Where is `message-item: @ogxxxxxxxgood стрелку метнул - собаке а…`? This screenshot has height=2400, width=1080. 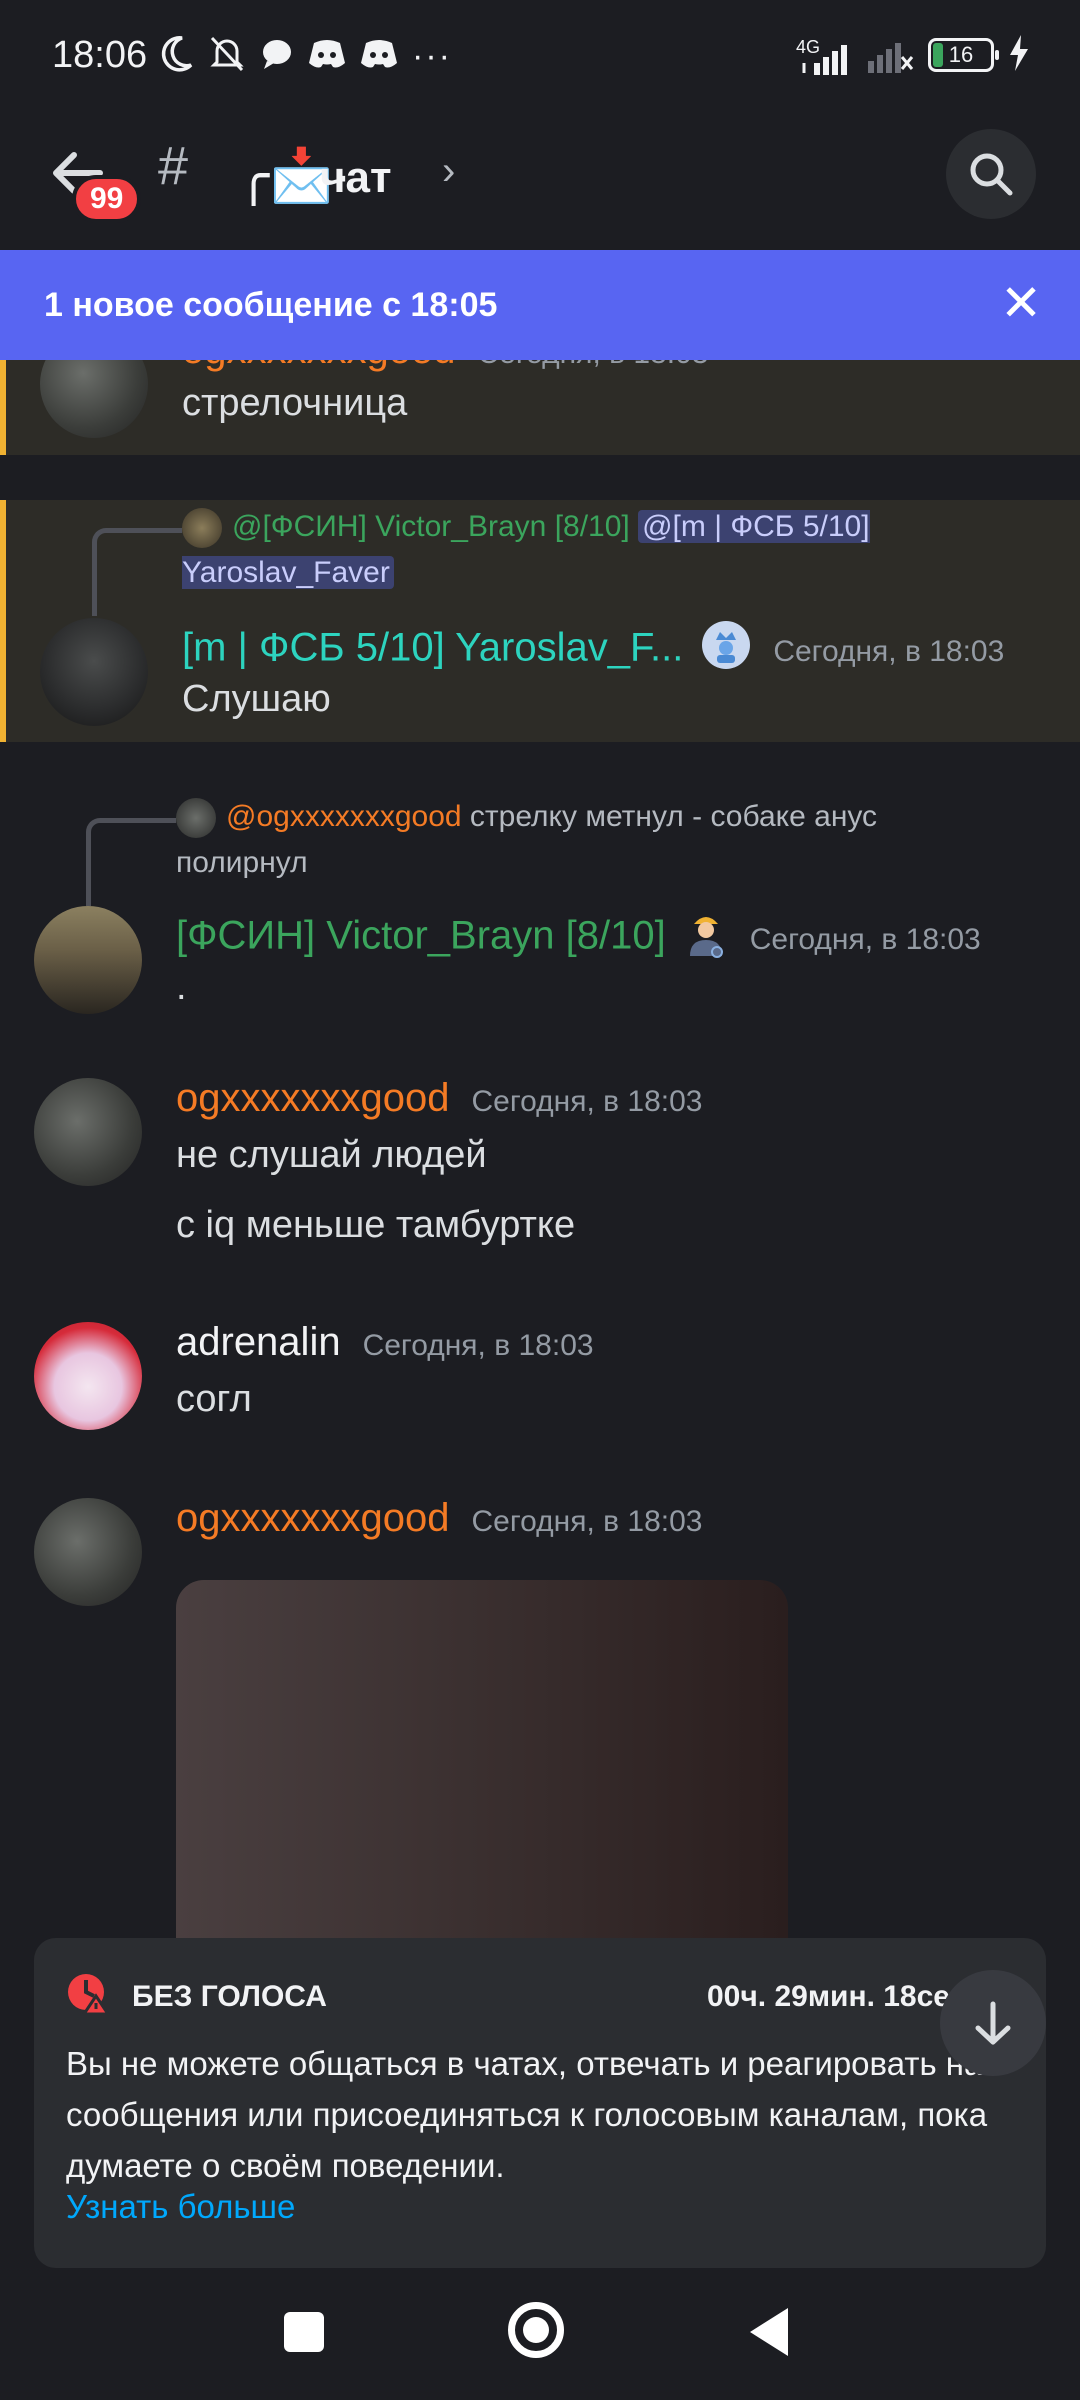
message-item: @ogxxxxxxxgood стрелку метнул - собаке а… is located at coordinates (540, 915).